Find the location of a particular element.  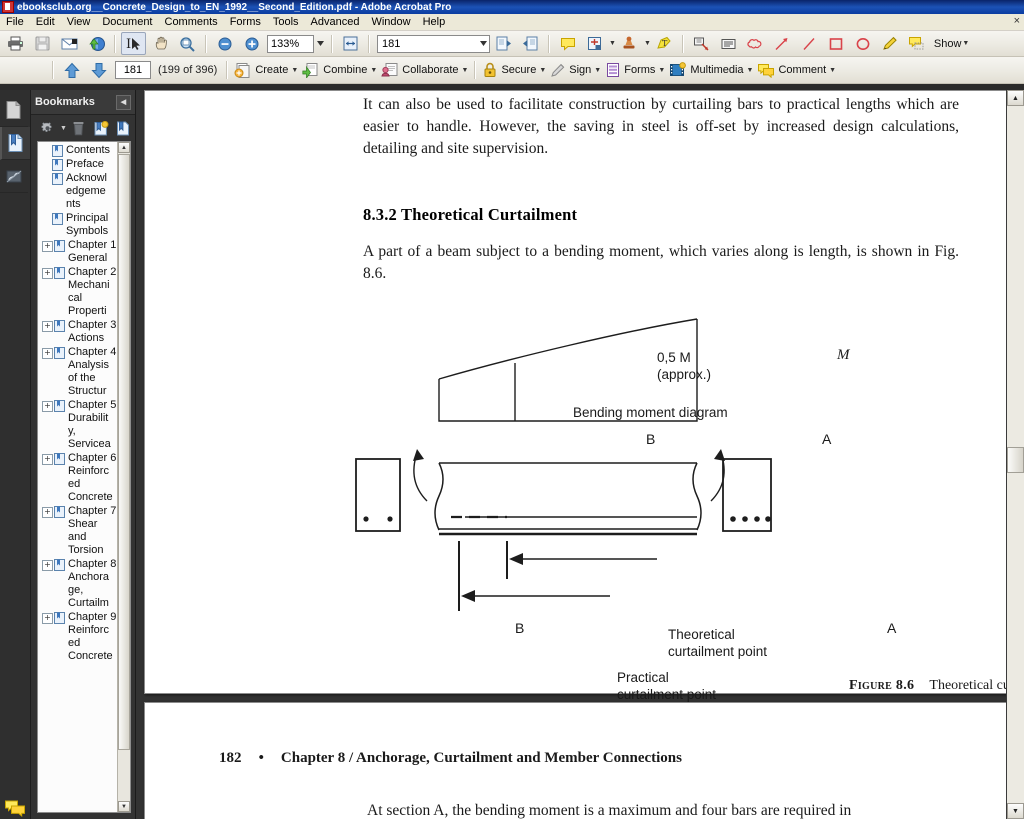

menu-comments: Comments is located at coordinates (191, 22).